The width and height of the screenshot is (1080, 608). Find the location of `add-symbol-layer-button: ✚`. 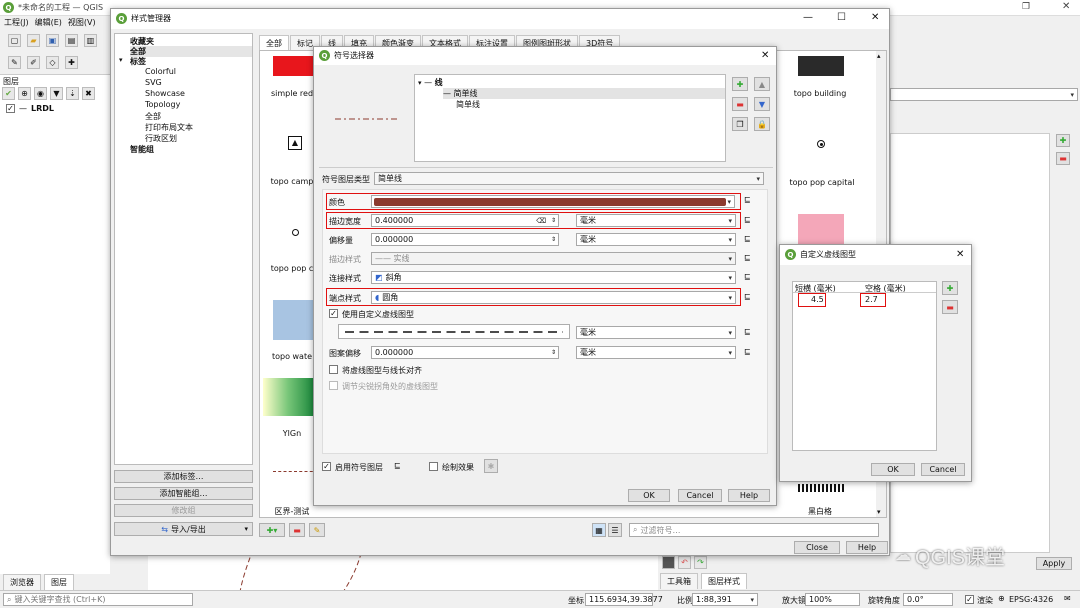

add-symbol-layer-button: ✚ is located at coordinates (1063, 140).